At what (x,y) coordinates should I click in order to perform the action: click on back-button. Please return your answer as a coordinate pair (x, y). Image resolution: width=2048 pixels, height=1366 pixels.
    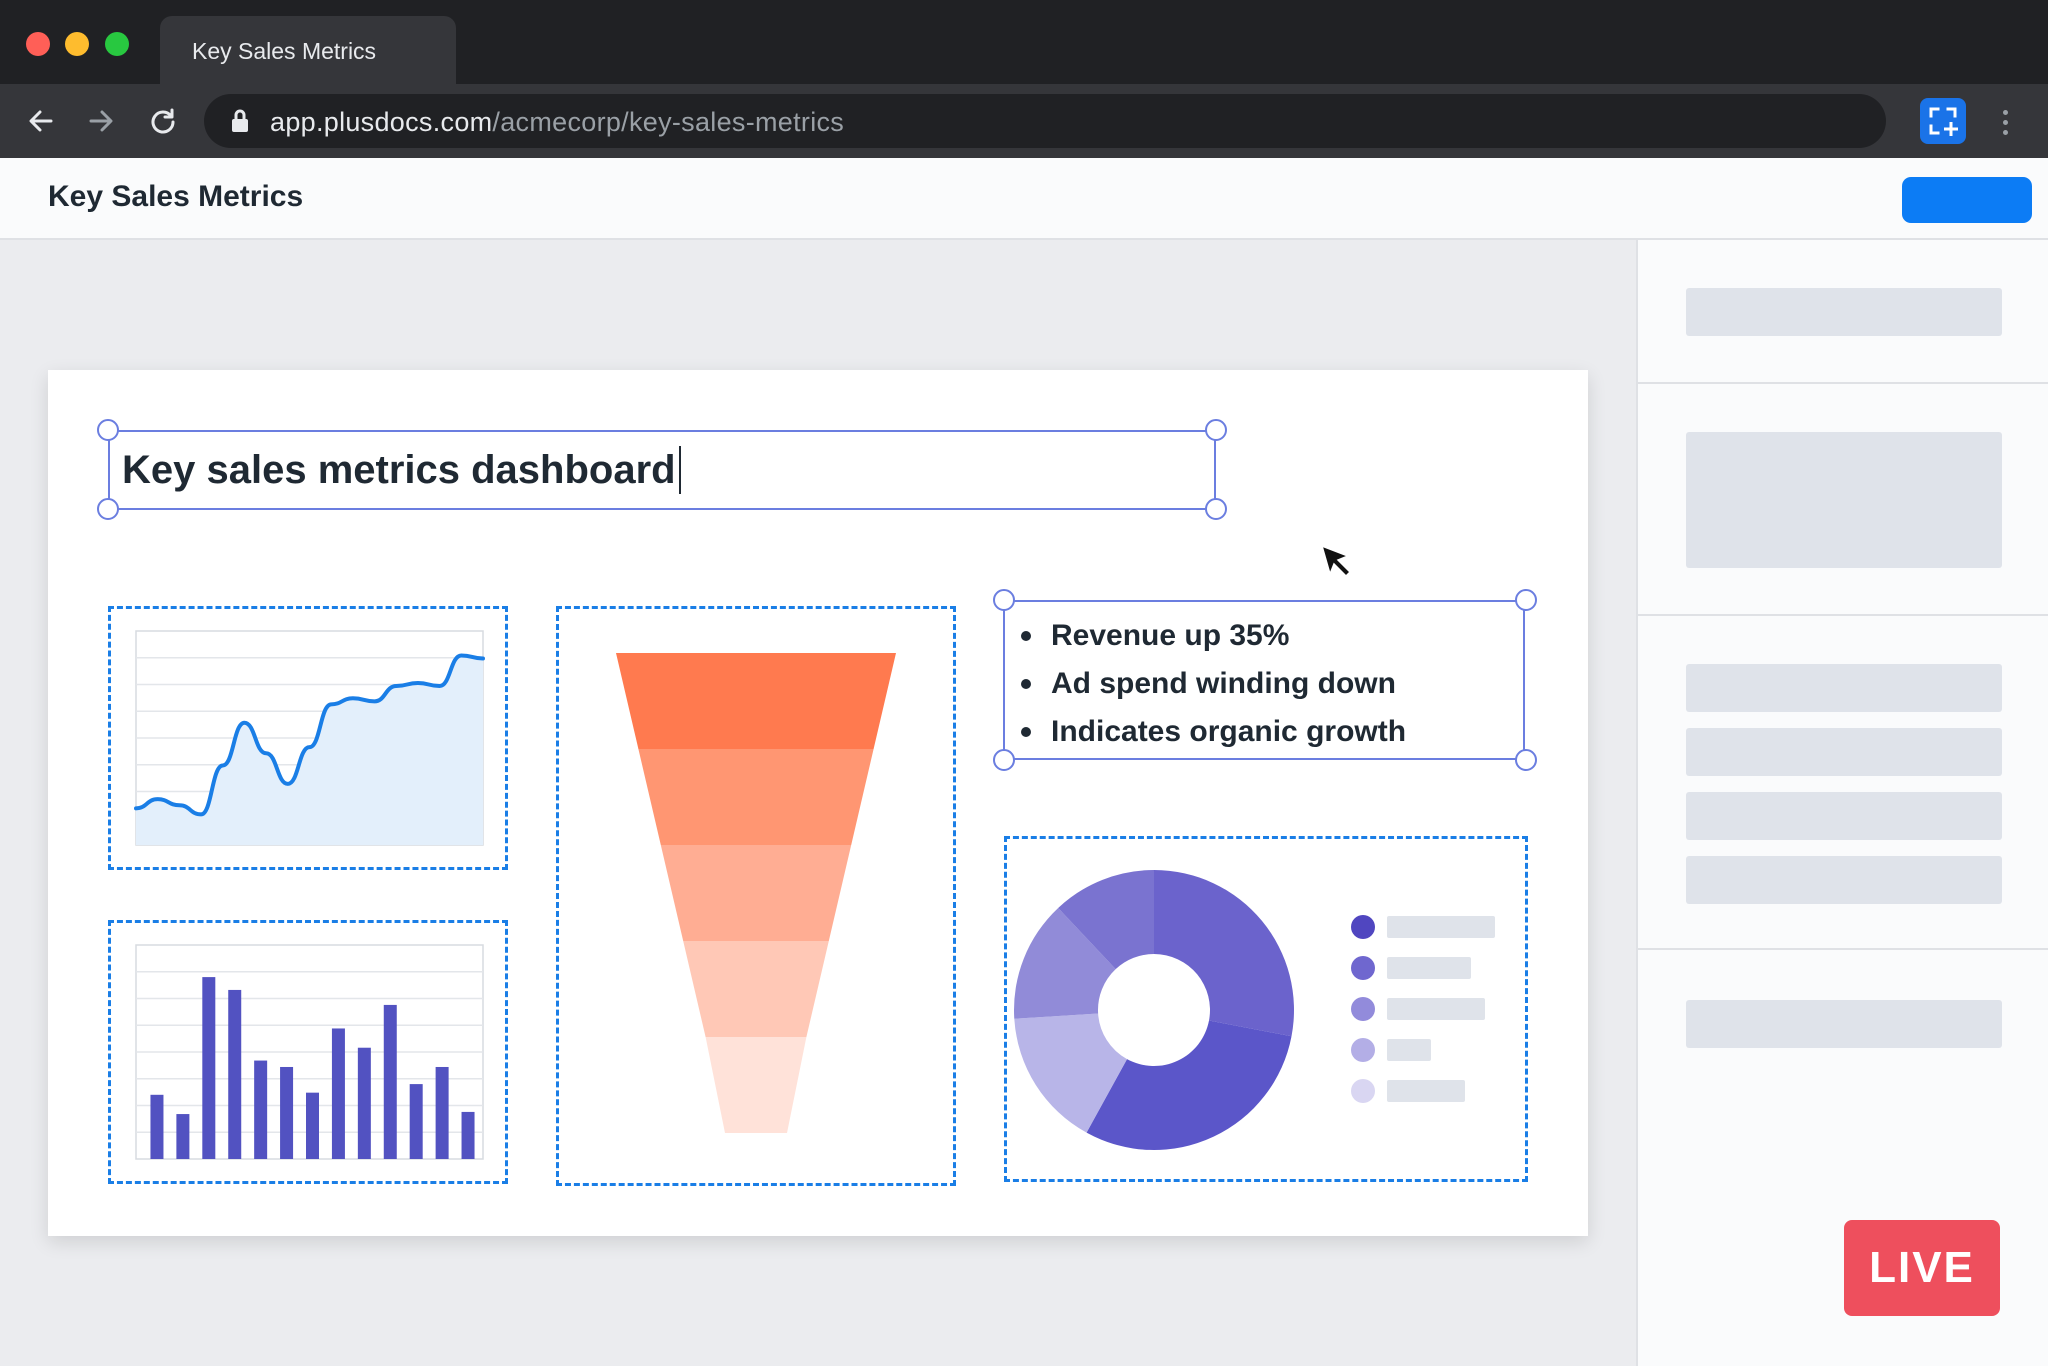
    Looking at the image, I should click on (41, 121).